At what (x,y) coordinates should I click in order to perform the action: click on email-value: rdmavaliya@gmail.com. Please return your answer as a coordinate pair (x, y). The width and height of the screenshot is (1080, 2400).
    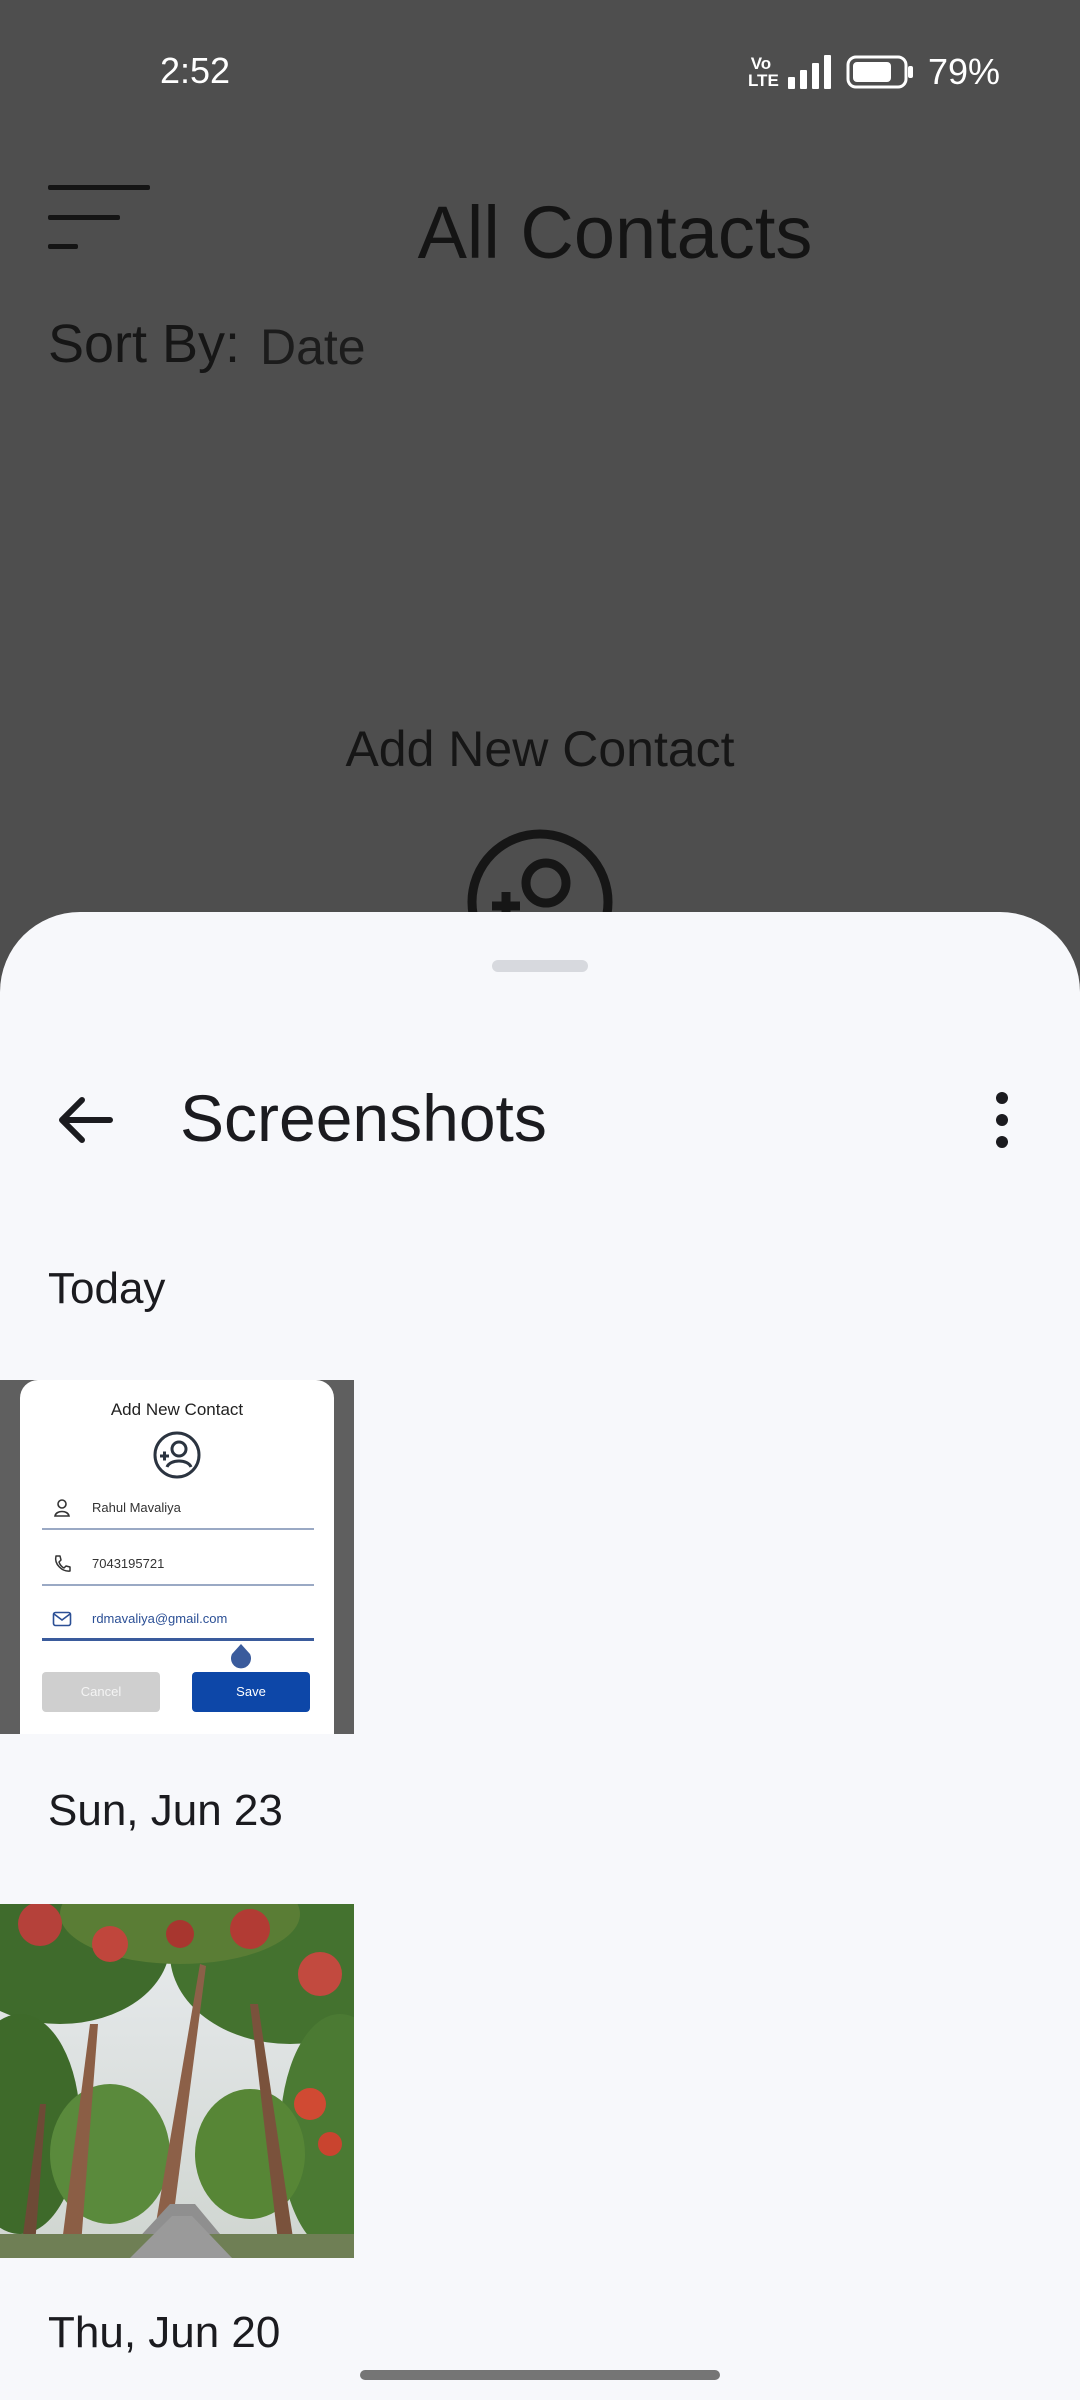
    Looking at the image, I should click on (160, 1618).